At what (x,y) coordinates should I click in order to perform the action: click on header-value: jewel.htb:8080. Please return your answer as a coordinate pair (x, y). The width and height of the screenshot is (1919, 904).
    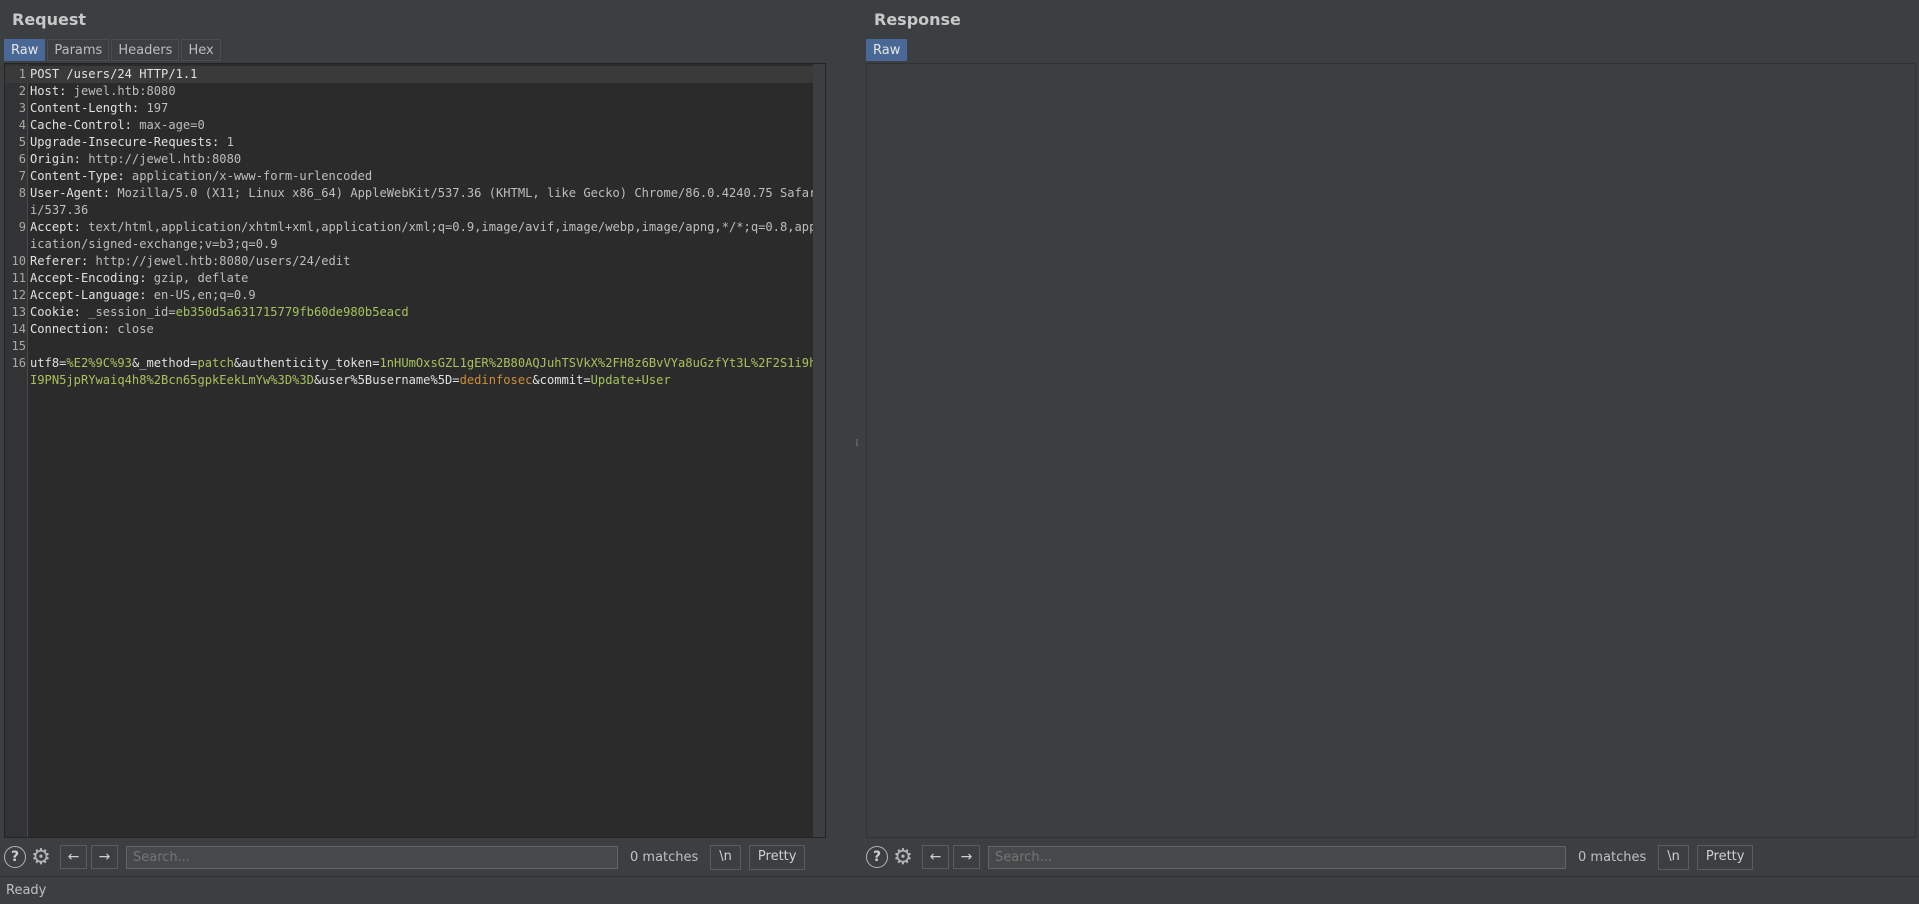
    Looking at the image, I should click on (121, 91).